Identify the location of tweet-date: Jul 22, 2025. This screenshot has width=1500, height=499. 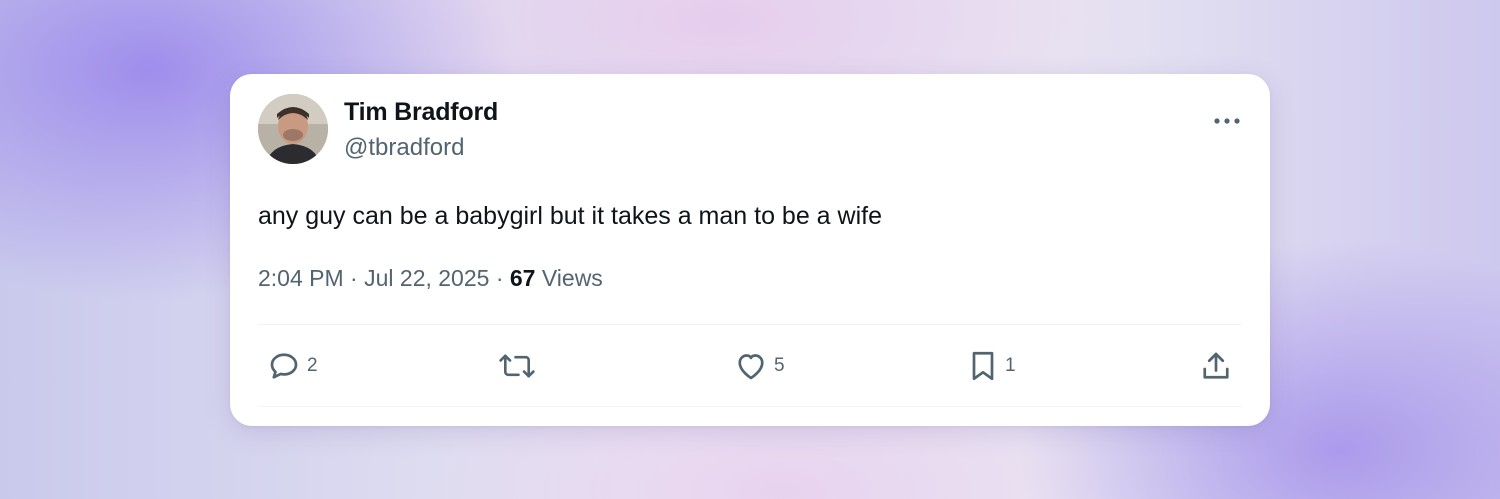
(426, 278).